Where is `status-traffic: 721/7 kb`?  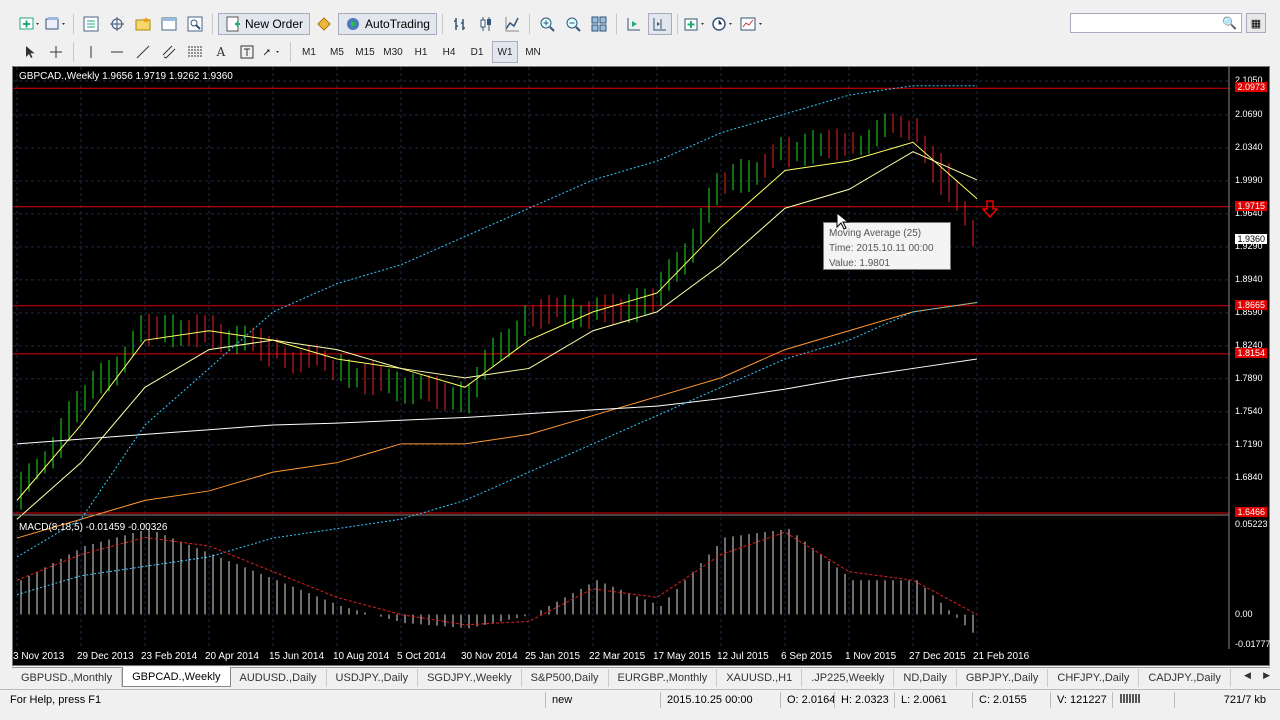 status-traffic: 721/7 kb is located at coordinates (1224, 700).